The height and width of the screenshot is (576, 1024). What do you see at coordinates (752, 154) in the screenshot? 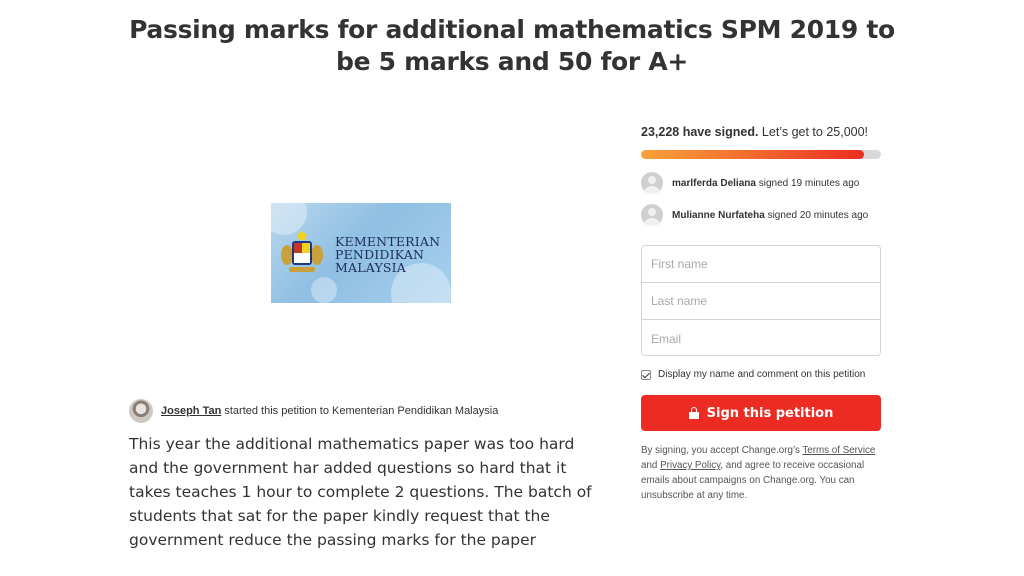
I see `progress-fill` at bounding box center [752, 154].